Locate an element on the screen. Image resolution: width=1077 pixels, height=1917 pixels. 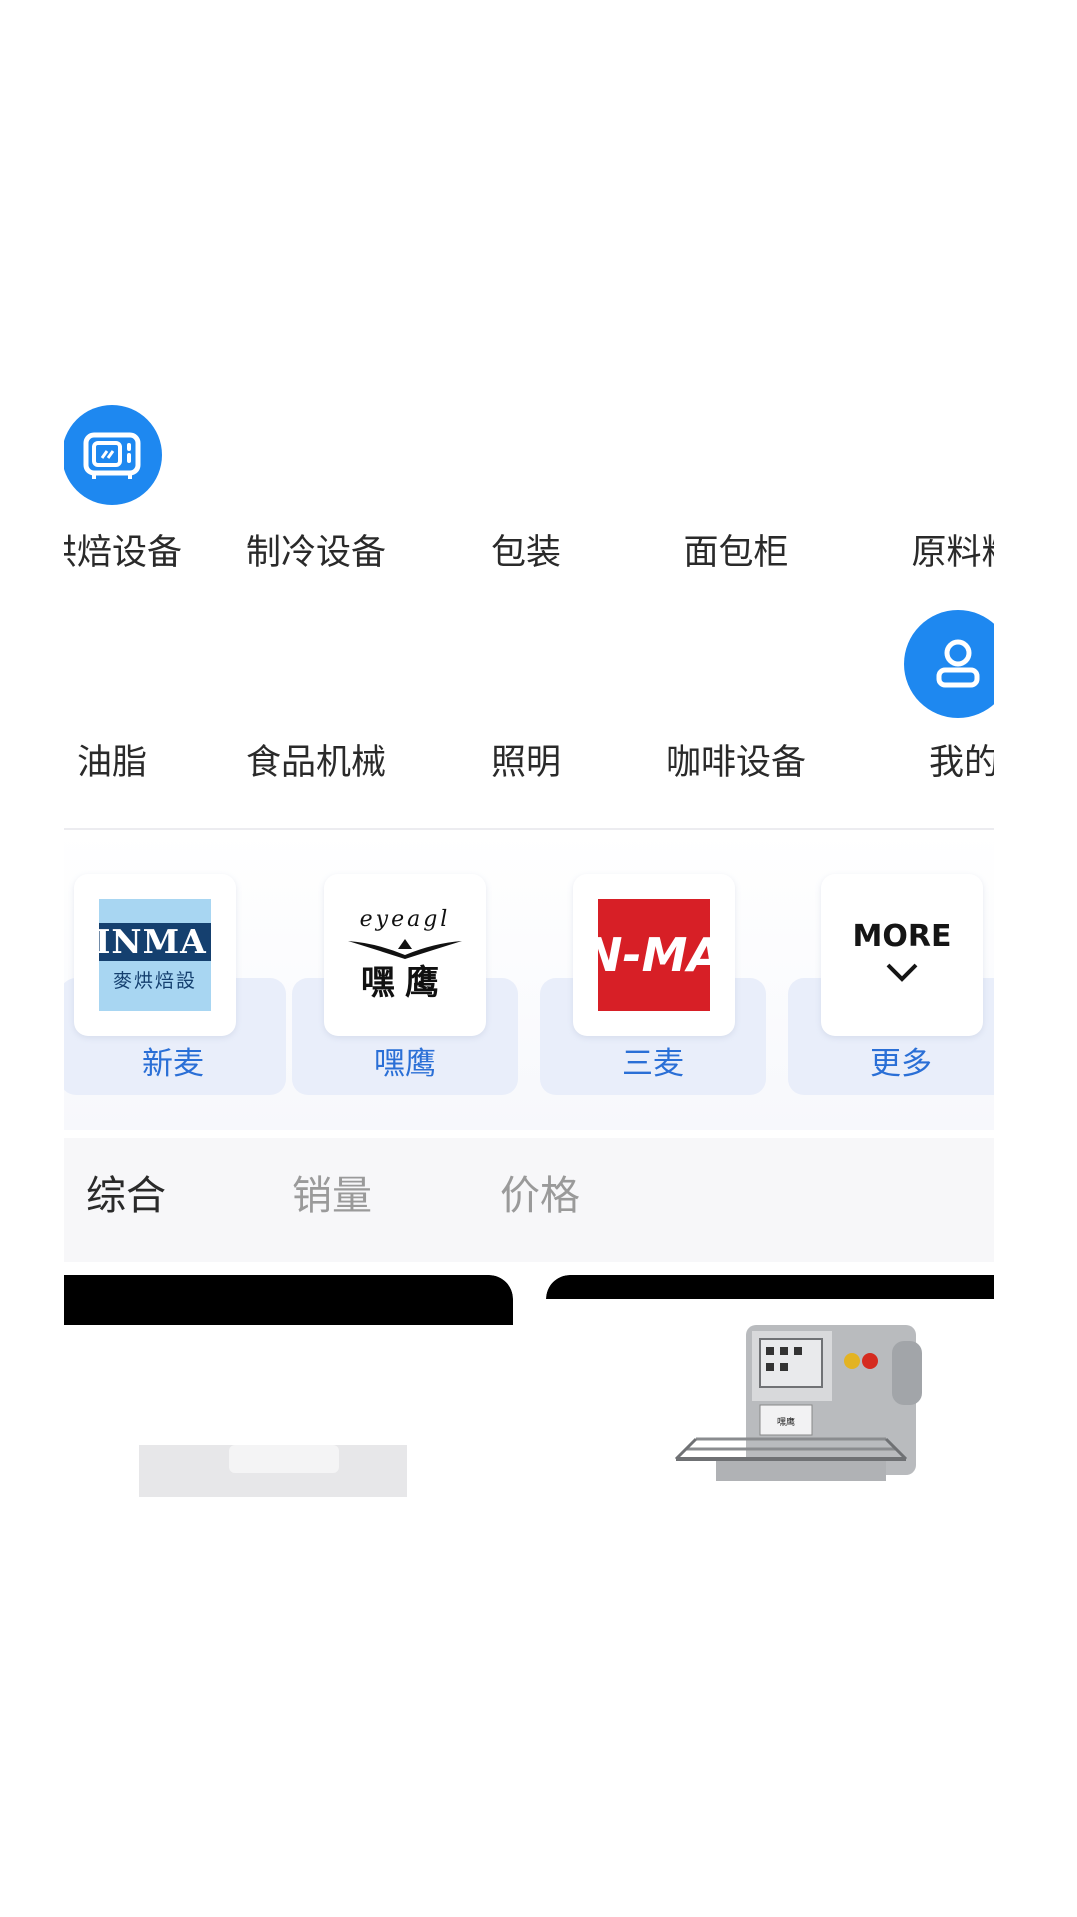
tab-sales: 销量 is located at coordinates (332, 1196).